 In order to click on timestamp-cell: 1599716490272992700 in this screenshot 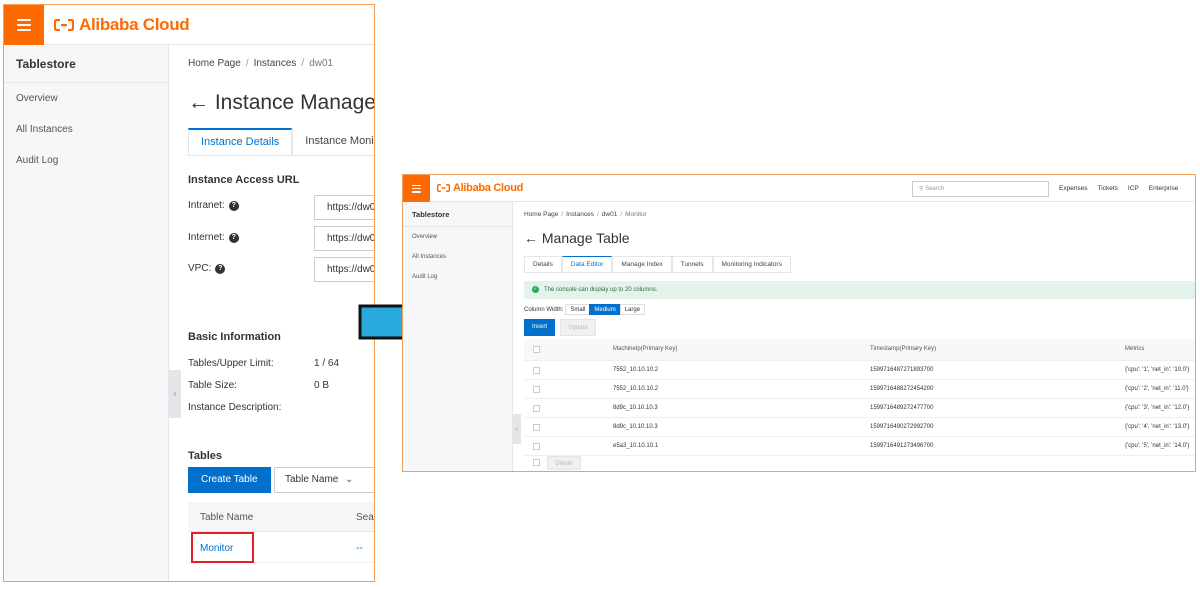, I will do `click(902, 427)`.